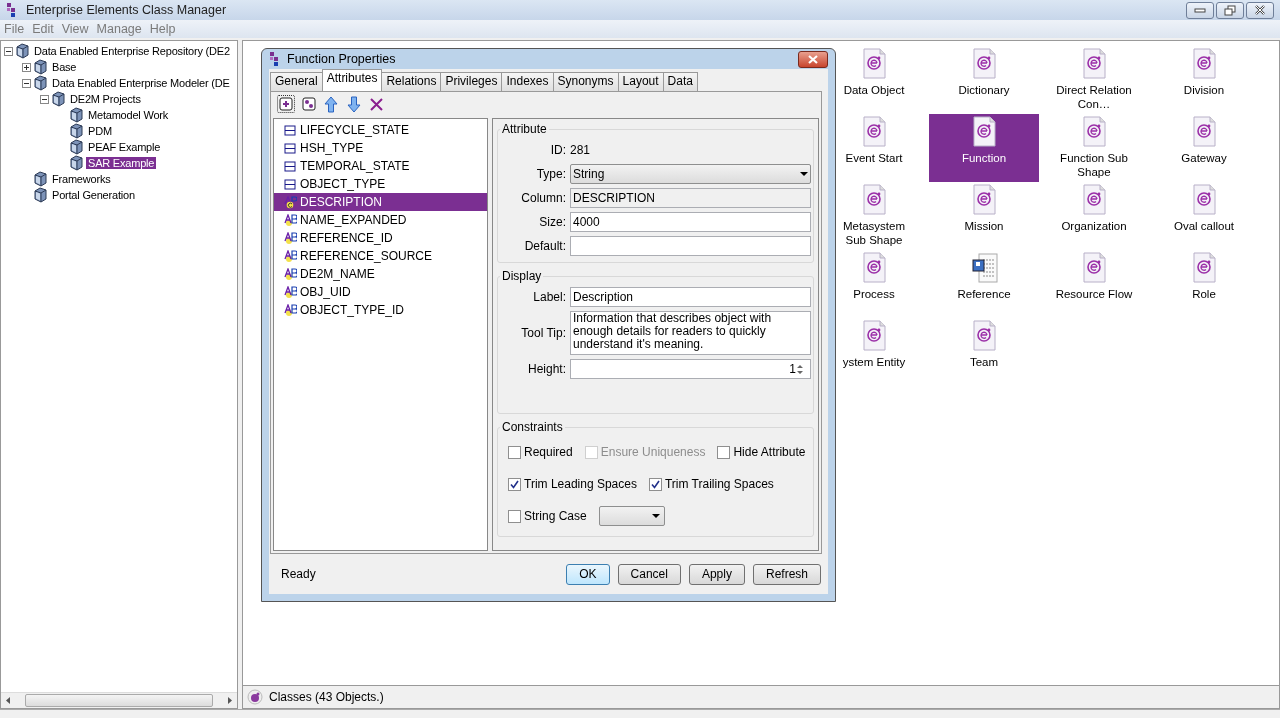  What do you see at coordinates (874, 80) in the screenshot?
I see `class-tile: Data Object` at bounding box center [874, 80].